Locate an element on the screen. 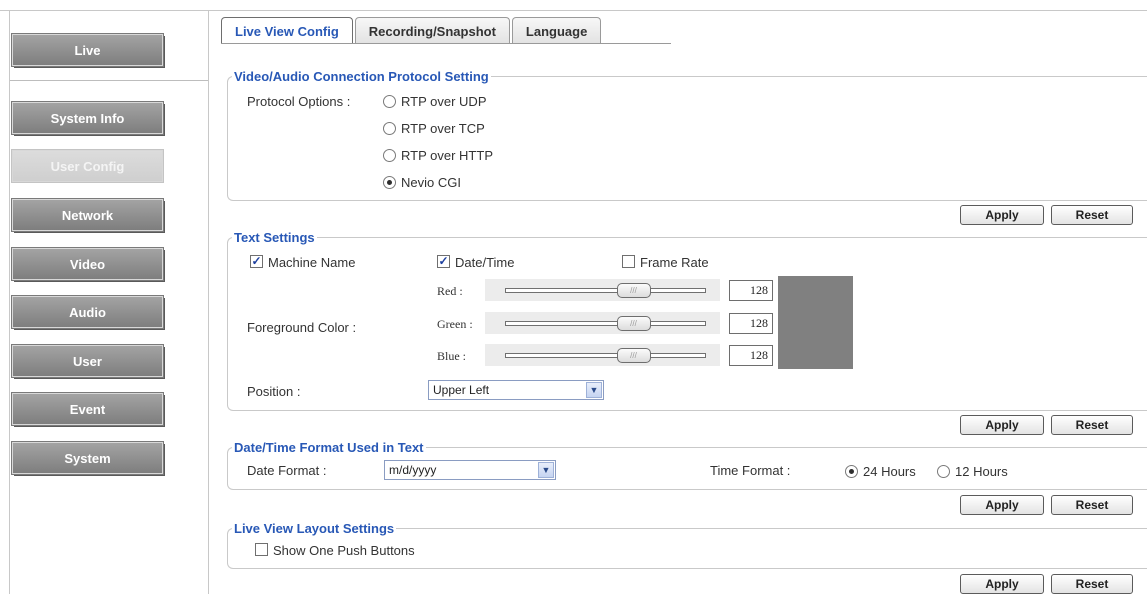  sidebar-divider is located at coordinates (208, 302).